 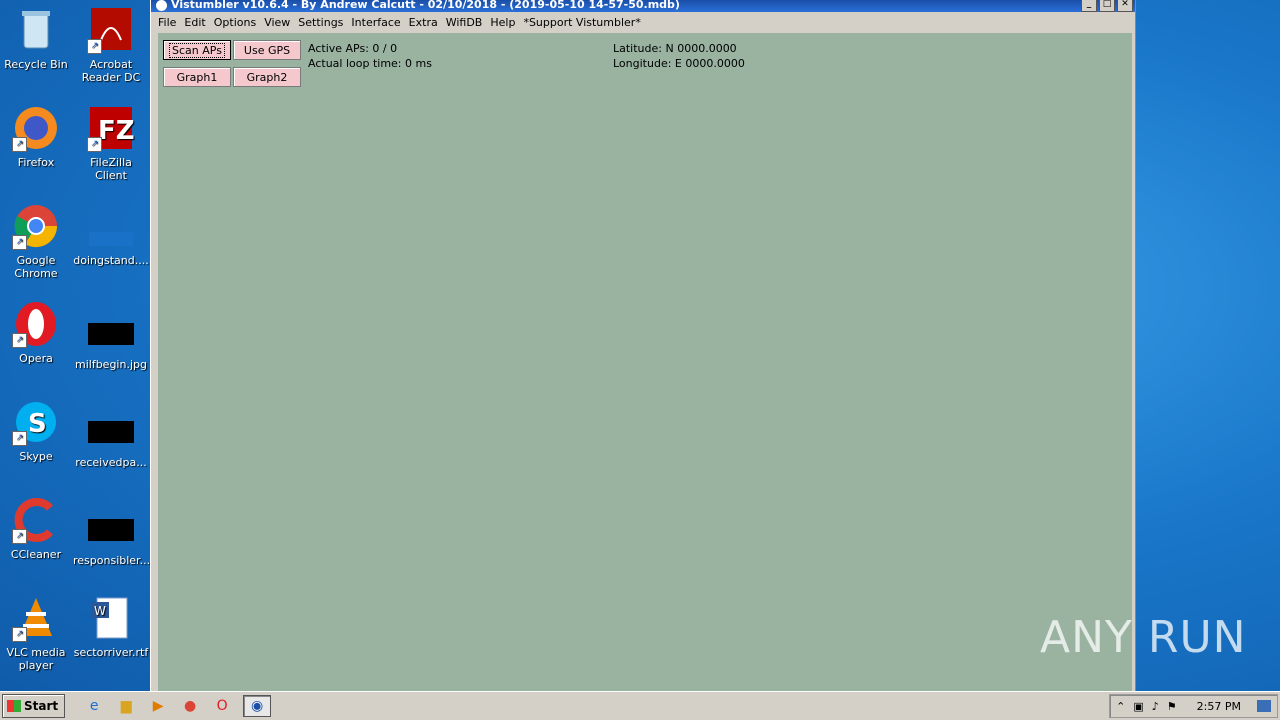 What do you see at coordinates (197, 77) in the screenshot?
I see `graph1-button: Graph1` at bounding box center [197, 77].